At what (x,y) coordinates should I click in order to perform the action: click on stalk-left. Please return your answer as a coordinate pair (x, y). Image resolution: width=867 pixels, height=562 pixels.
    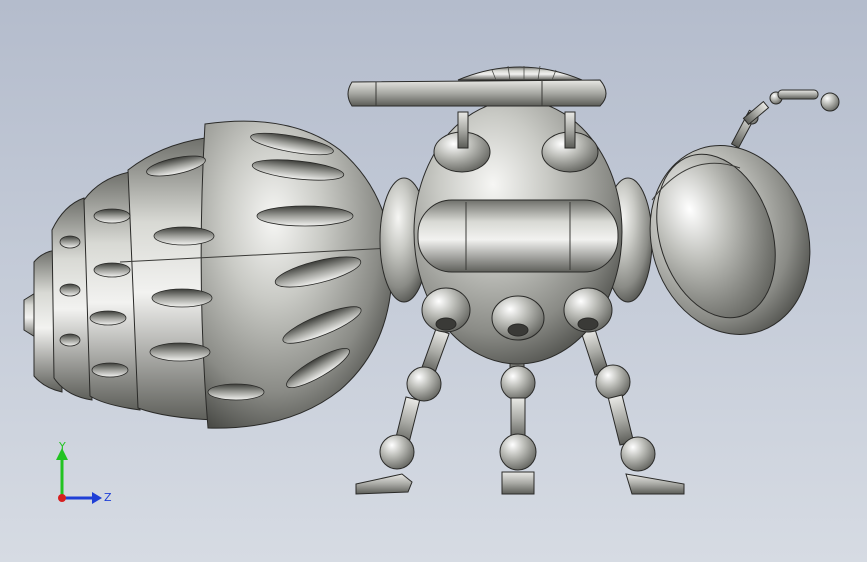
    Looking at the image, I should click on (463, 130).